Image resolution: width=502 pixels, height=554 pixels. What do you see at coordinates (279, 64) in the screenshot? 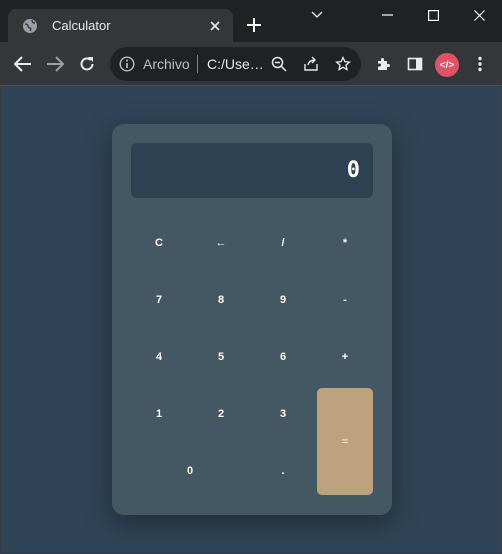
I see `zoom-out-icon` at bounding box center [279, 64].